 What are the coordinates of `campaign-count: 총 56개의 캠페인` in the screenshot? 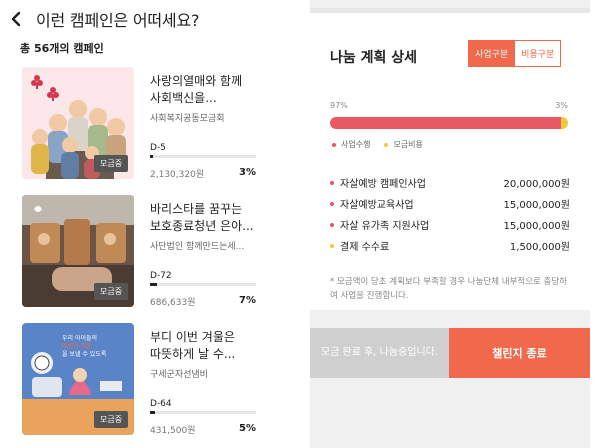 It's located at (62, 48).